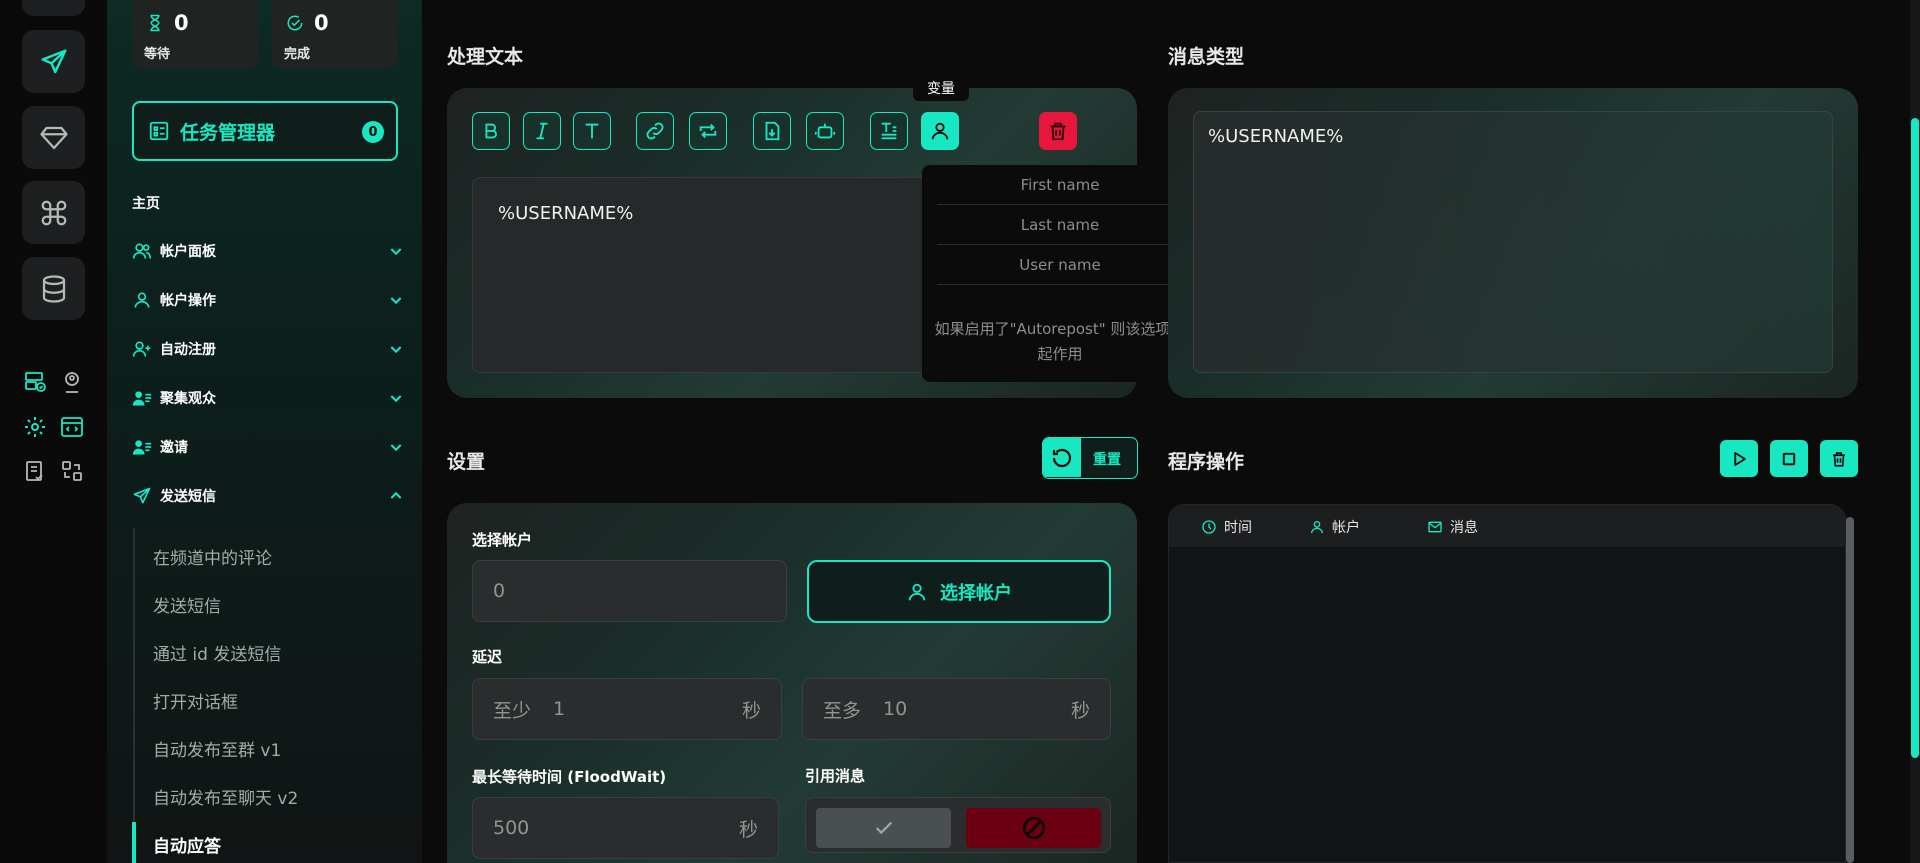 This screenshot has height=863, width=1920. I want to click on file-import-icon, so click(772, 131).